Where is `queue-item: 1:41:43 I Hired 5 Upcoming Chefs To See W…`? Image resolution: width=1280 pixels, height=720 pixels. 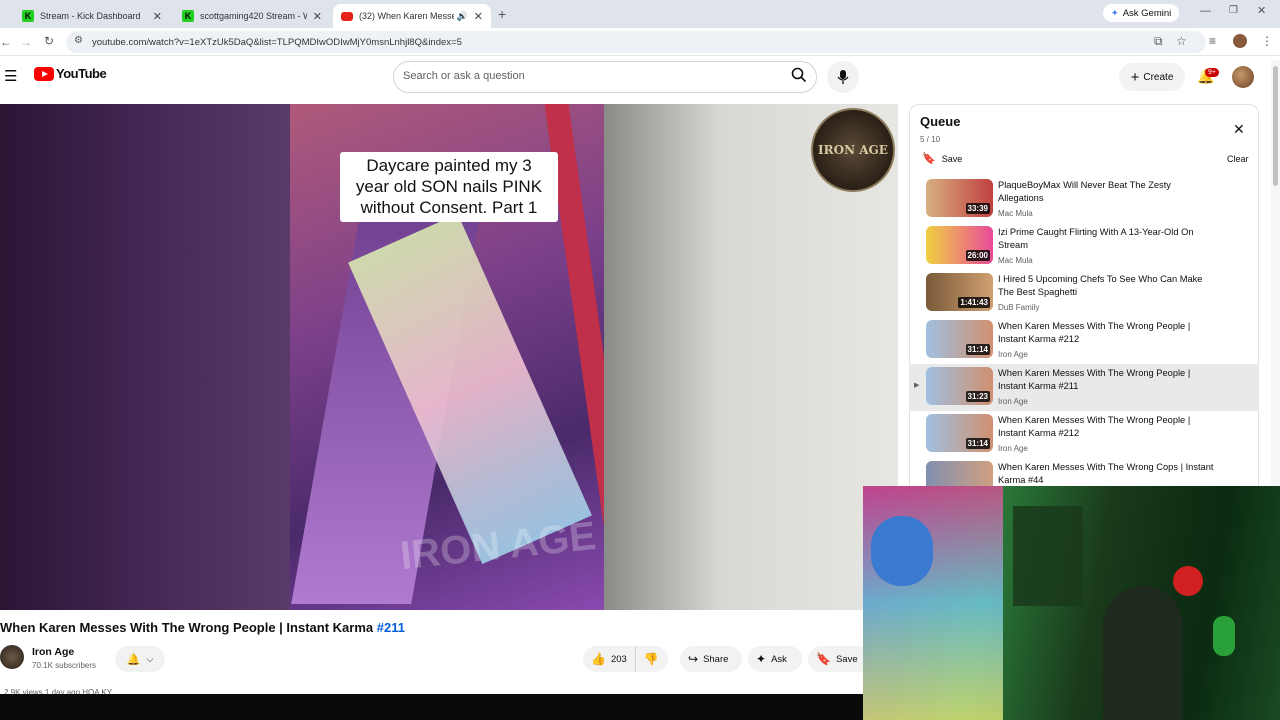
queue-item: 1:41:43 I Hired 5 Upcoming Chefs To See W… is located at coordinates (1084, 293).